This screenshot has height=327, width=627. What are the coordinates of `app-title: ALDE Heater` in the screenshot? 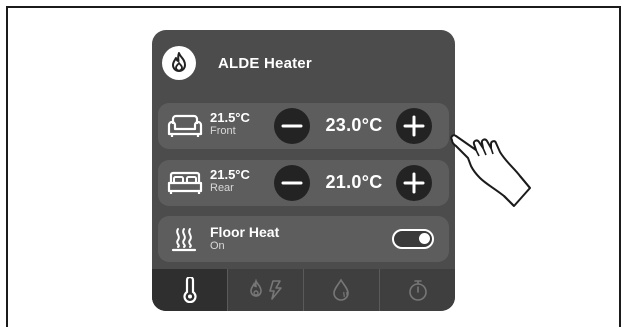 It's located at (265, 63).